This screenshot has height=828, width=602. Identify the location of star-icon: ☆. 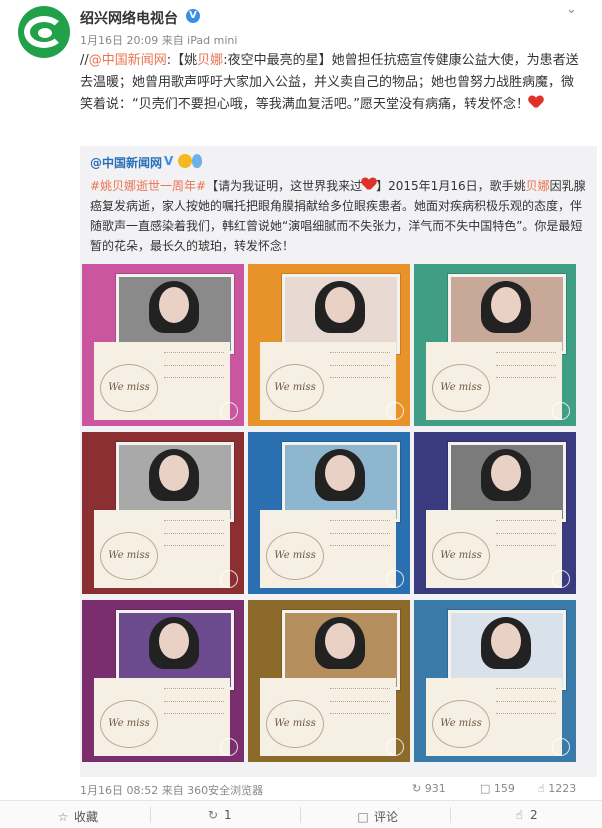
(63, 817).